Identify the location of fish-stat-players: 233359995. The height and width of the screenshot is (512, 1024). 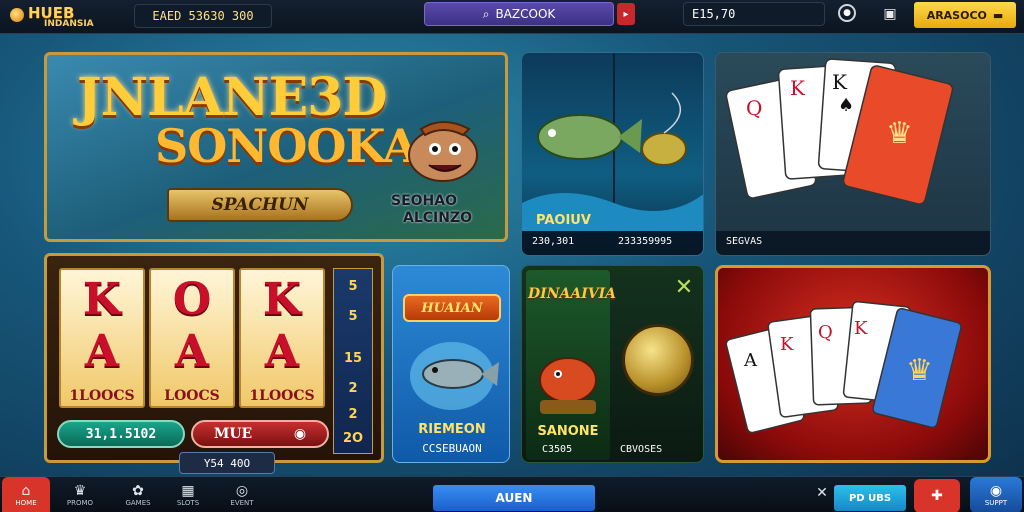
(645, 241).